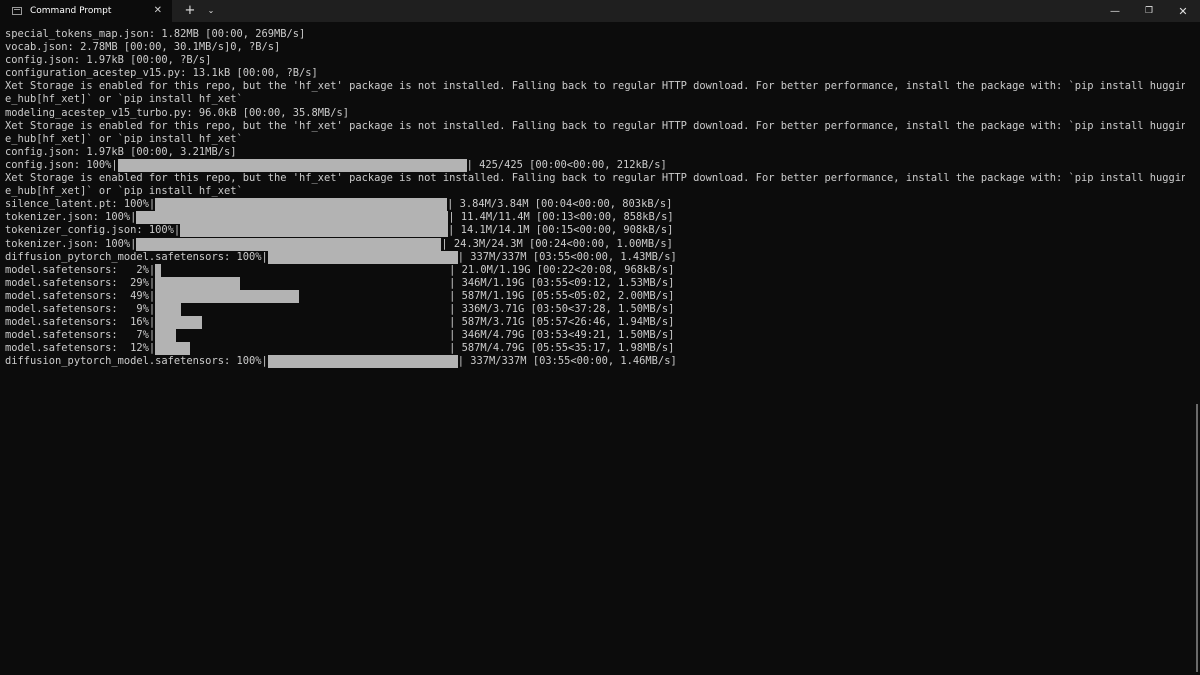 The image size is (1200, 675). Describe the element at coordinates (80, 348) in the screenshot. I see `progress-label: model.safetensors: 12%|` at that location.